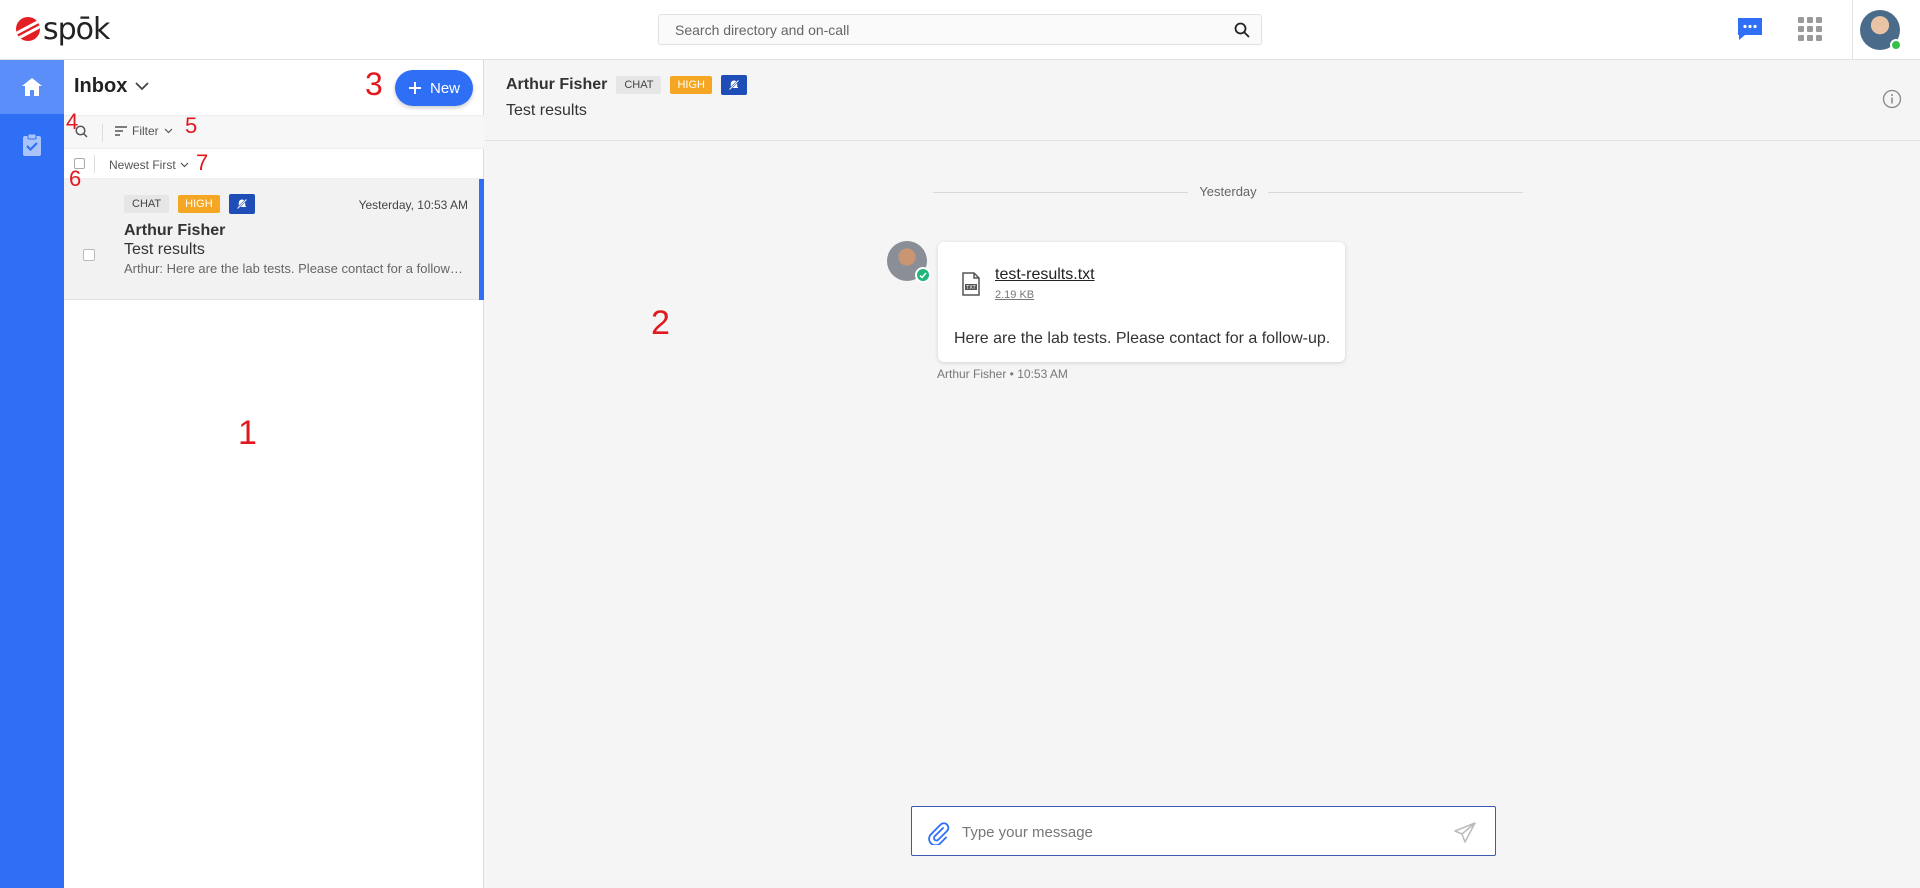 Image resolution: width=1920 pixels, height=888 pixels. Describe the element at coordinates (28, 29) in the screenshot. I see `spok-logo-mark-icon` at that location.